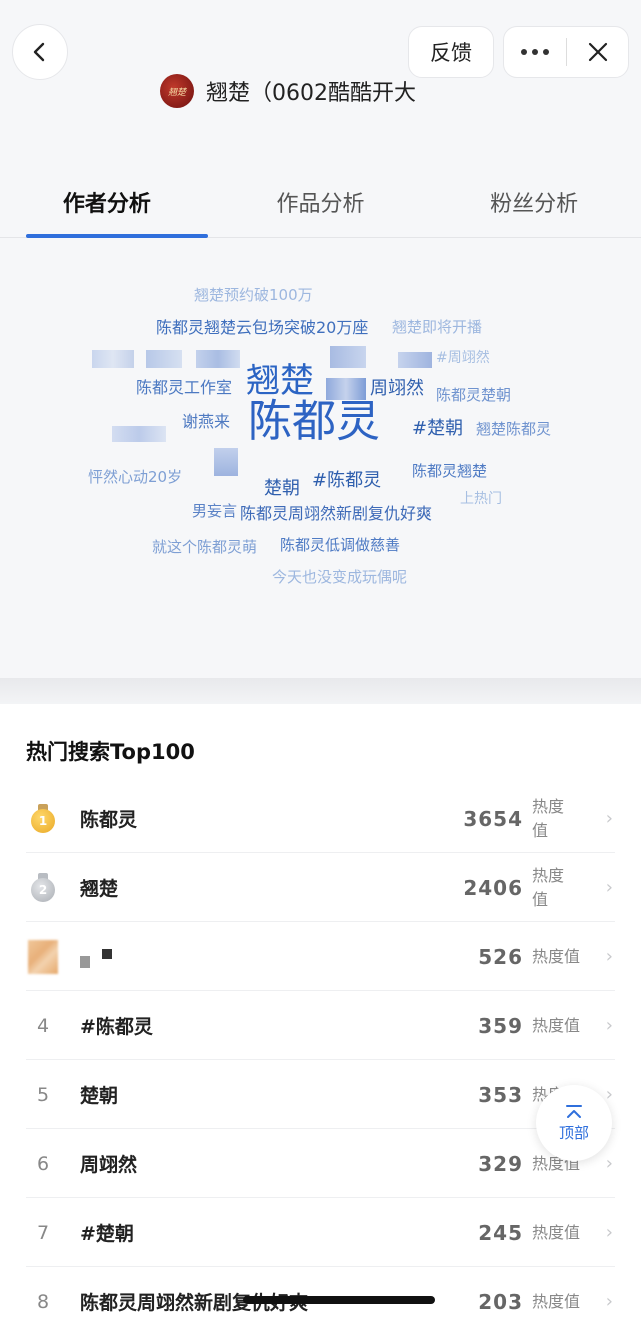 The height and width of the screenshot is (1318, 641). I want to click on cloud-word: 陈都灵翘楚, so click(450, 471).